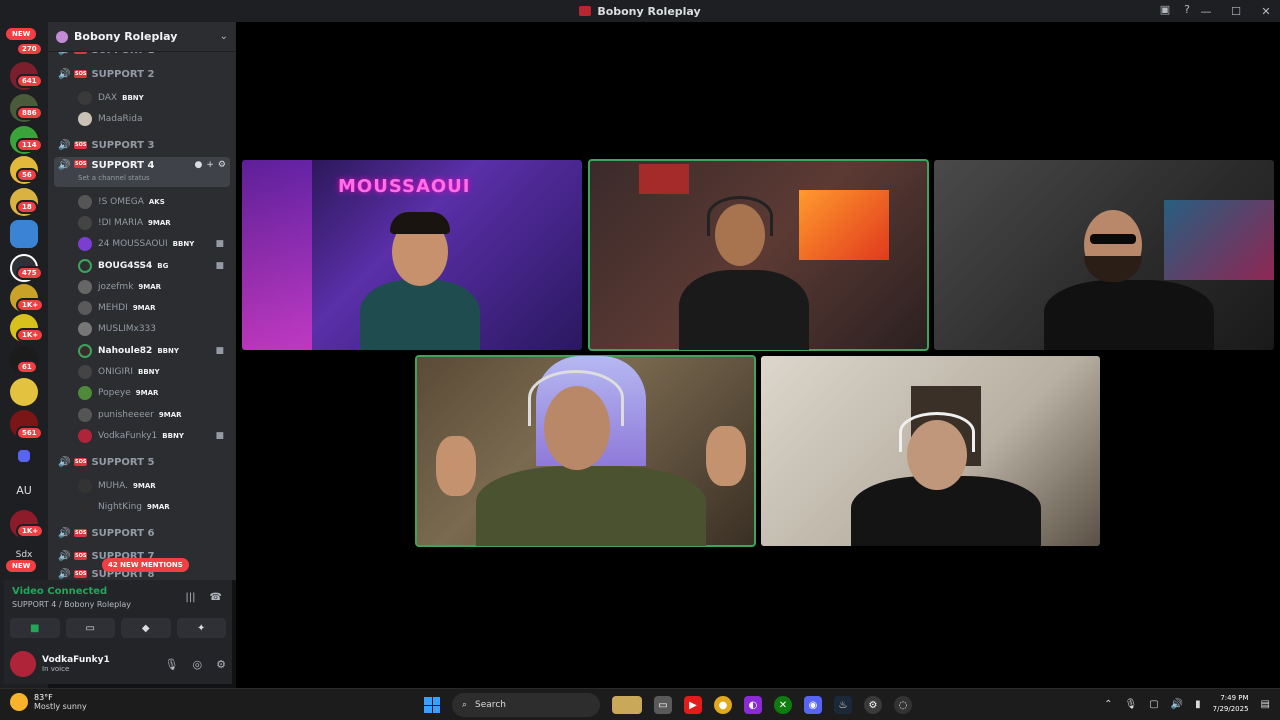  I want to click on clock-time: 7:49 PM, so click(1234, 698).